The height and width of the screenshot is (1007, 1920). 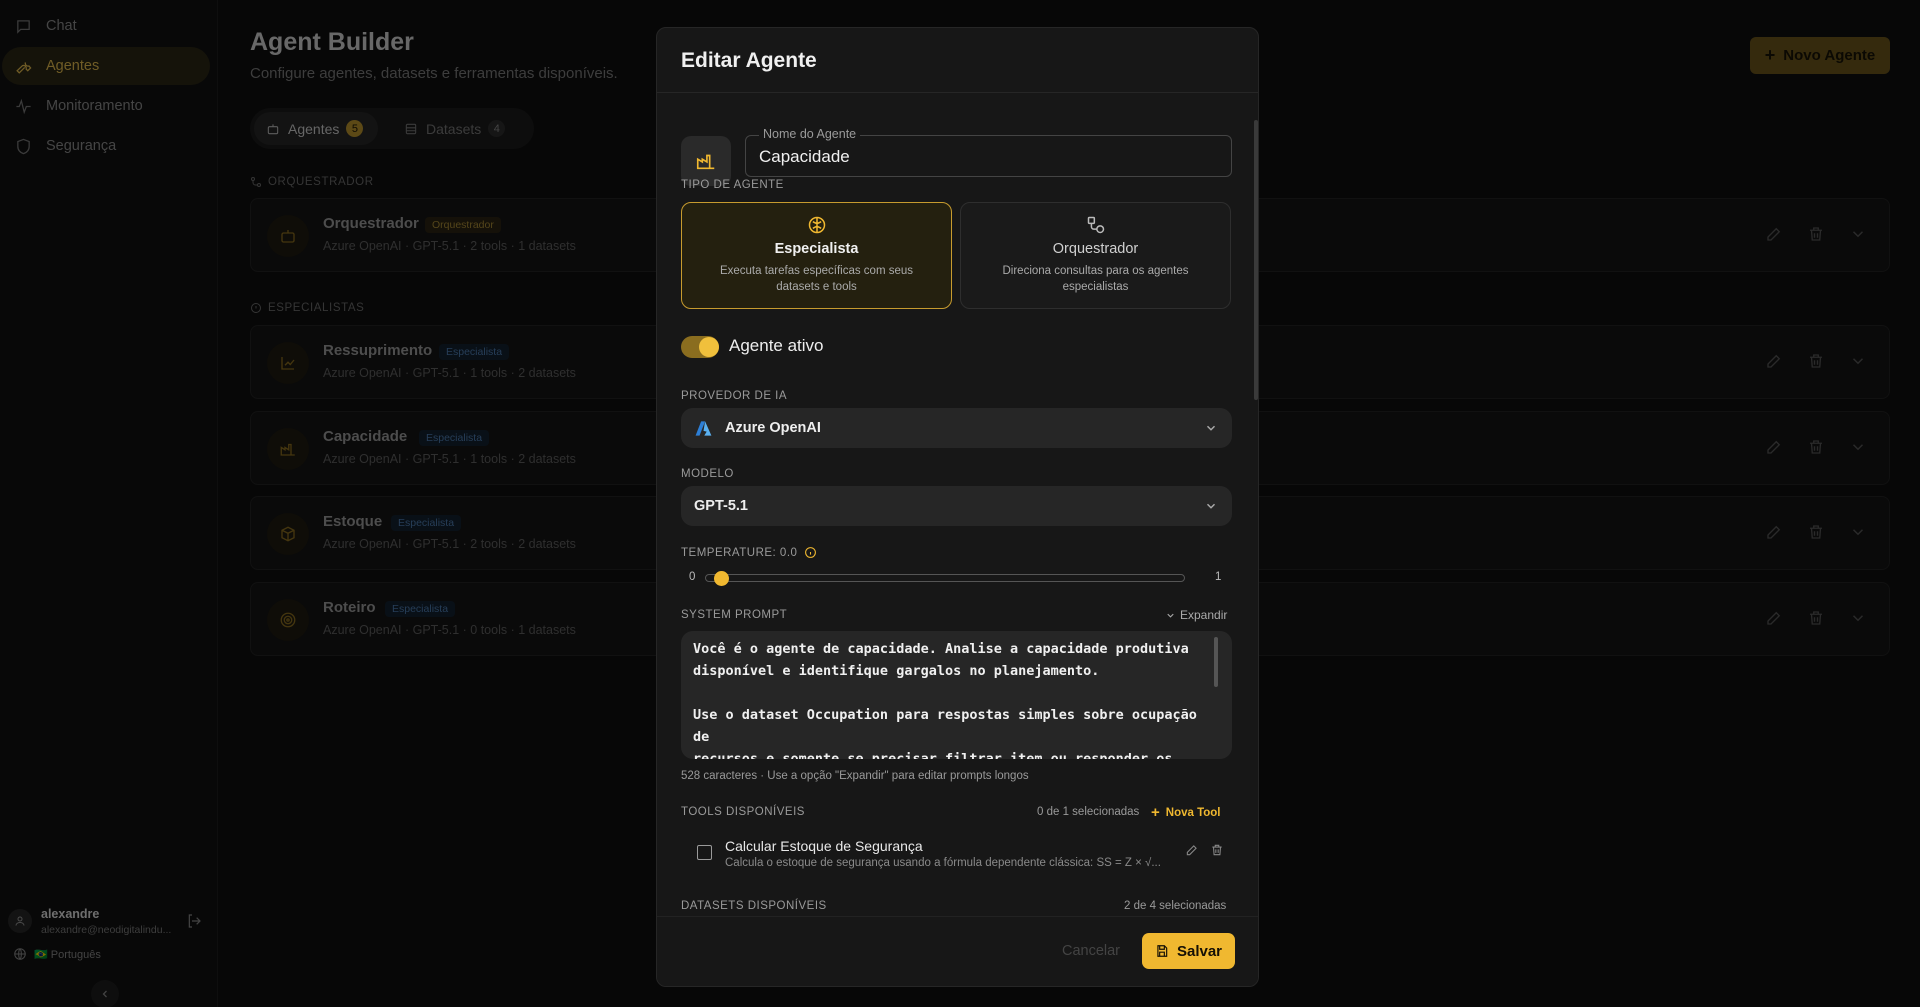 I want to click on edit-icon, so click(x=1192, y=850).